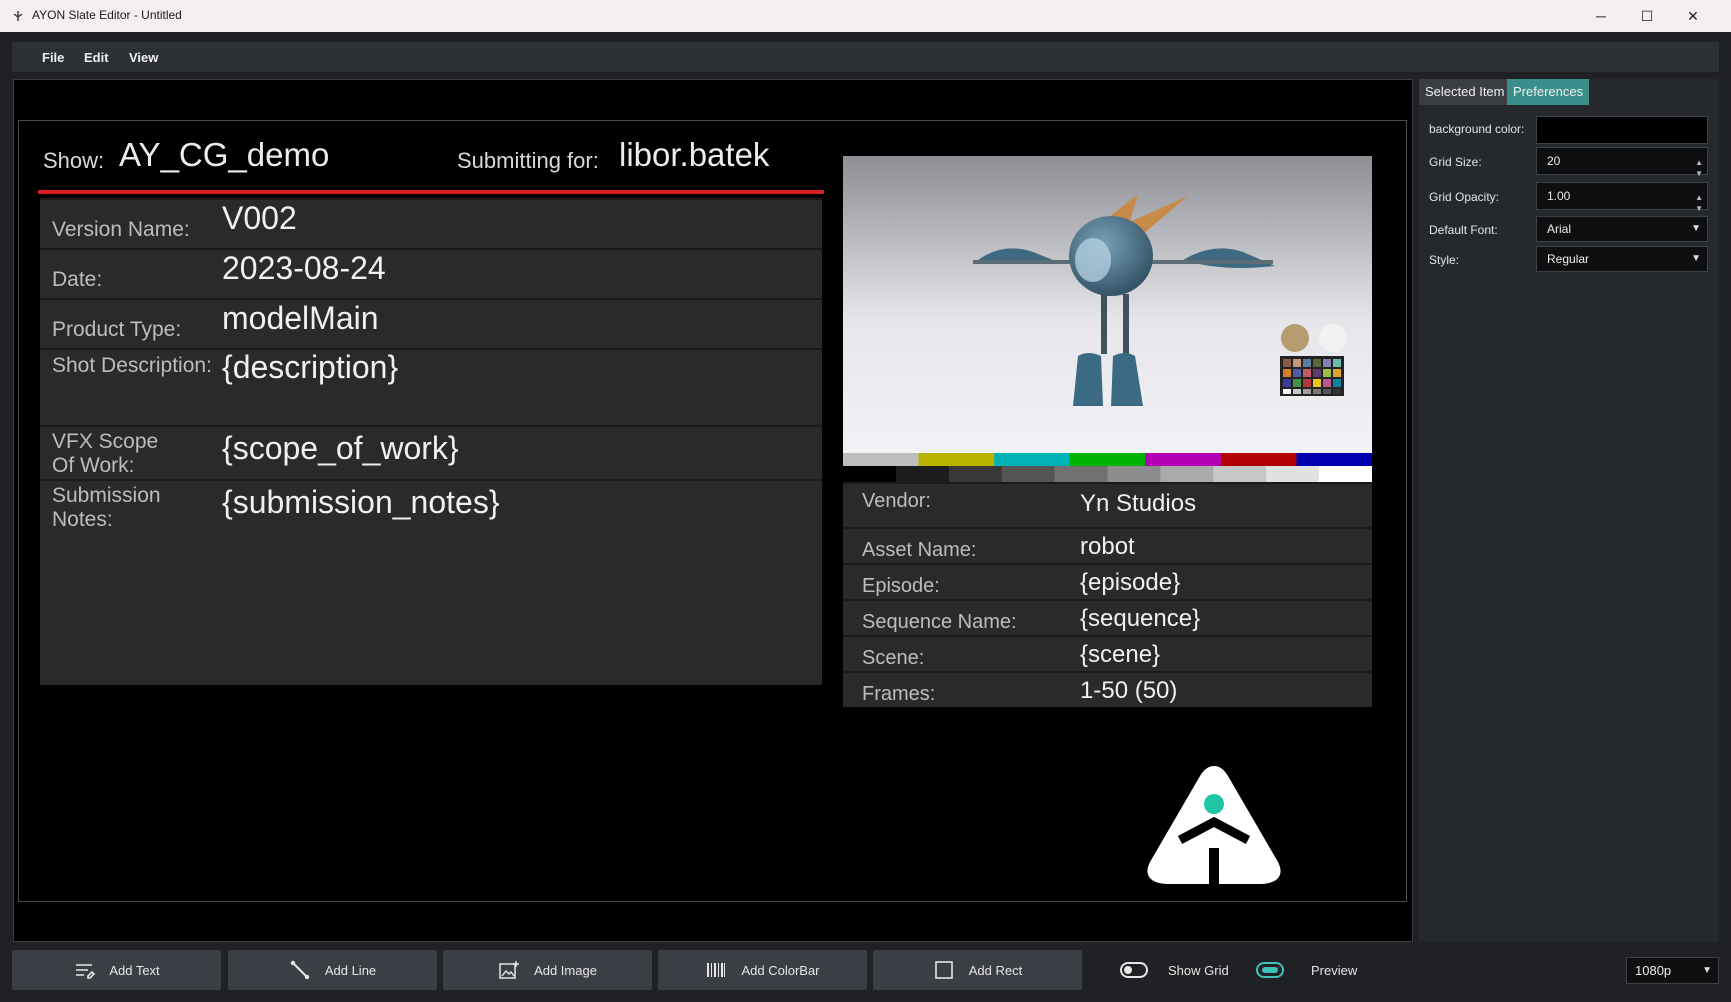 The image size is (1731, 1002). What do you see at coordinates (259, 218) in the screenshot?
I see `version-name-value: V002` at bounding box center [259, 218].